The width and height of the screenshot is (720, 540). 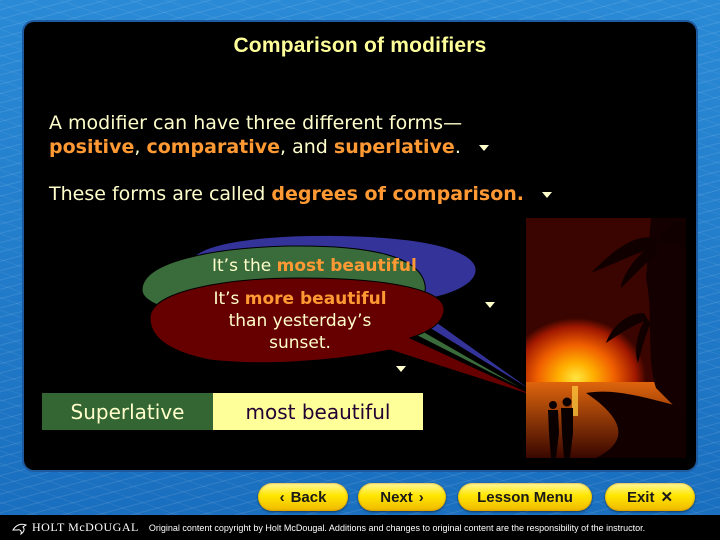 What do you see at coordinates (308, 497) in the screenshot?
I see `back-label: Back` at bounding box center [308, 497].